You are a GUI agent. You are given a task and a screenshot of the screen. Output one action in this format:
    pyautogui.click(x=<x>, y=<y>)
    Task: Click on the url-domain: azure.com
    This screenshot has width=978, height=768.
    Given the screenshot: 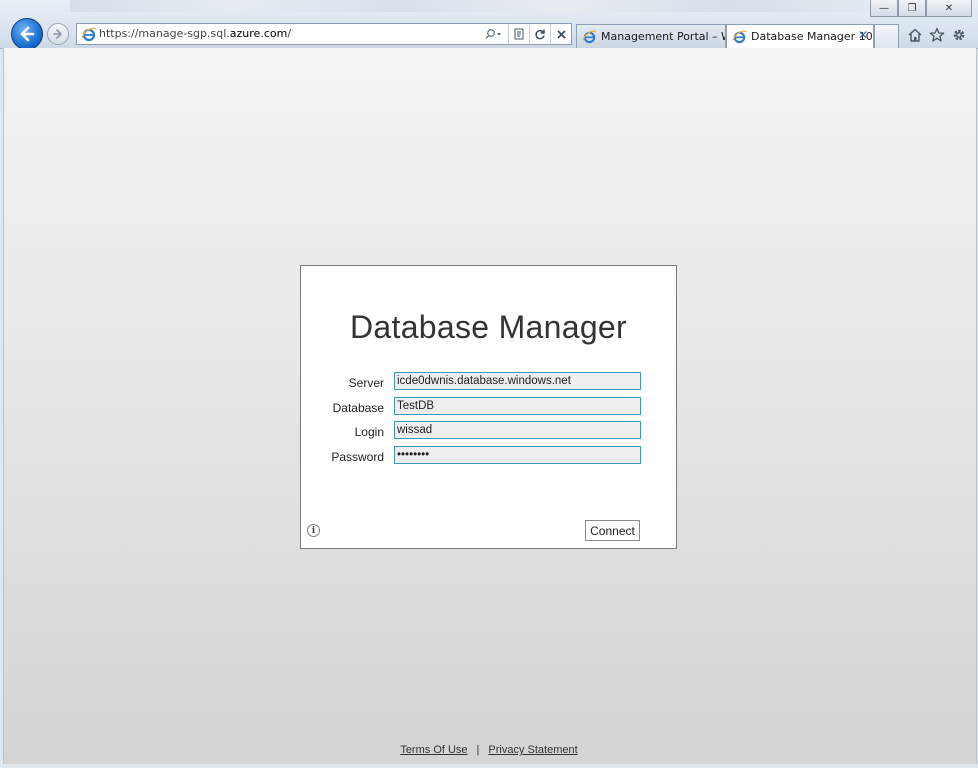 What is the action you would take?
    pyautogui.click(x=258, y=33)
    